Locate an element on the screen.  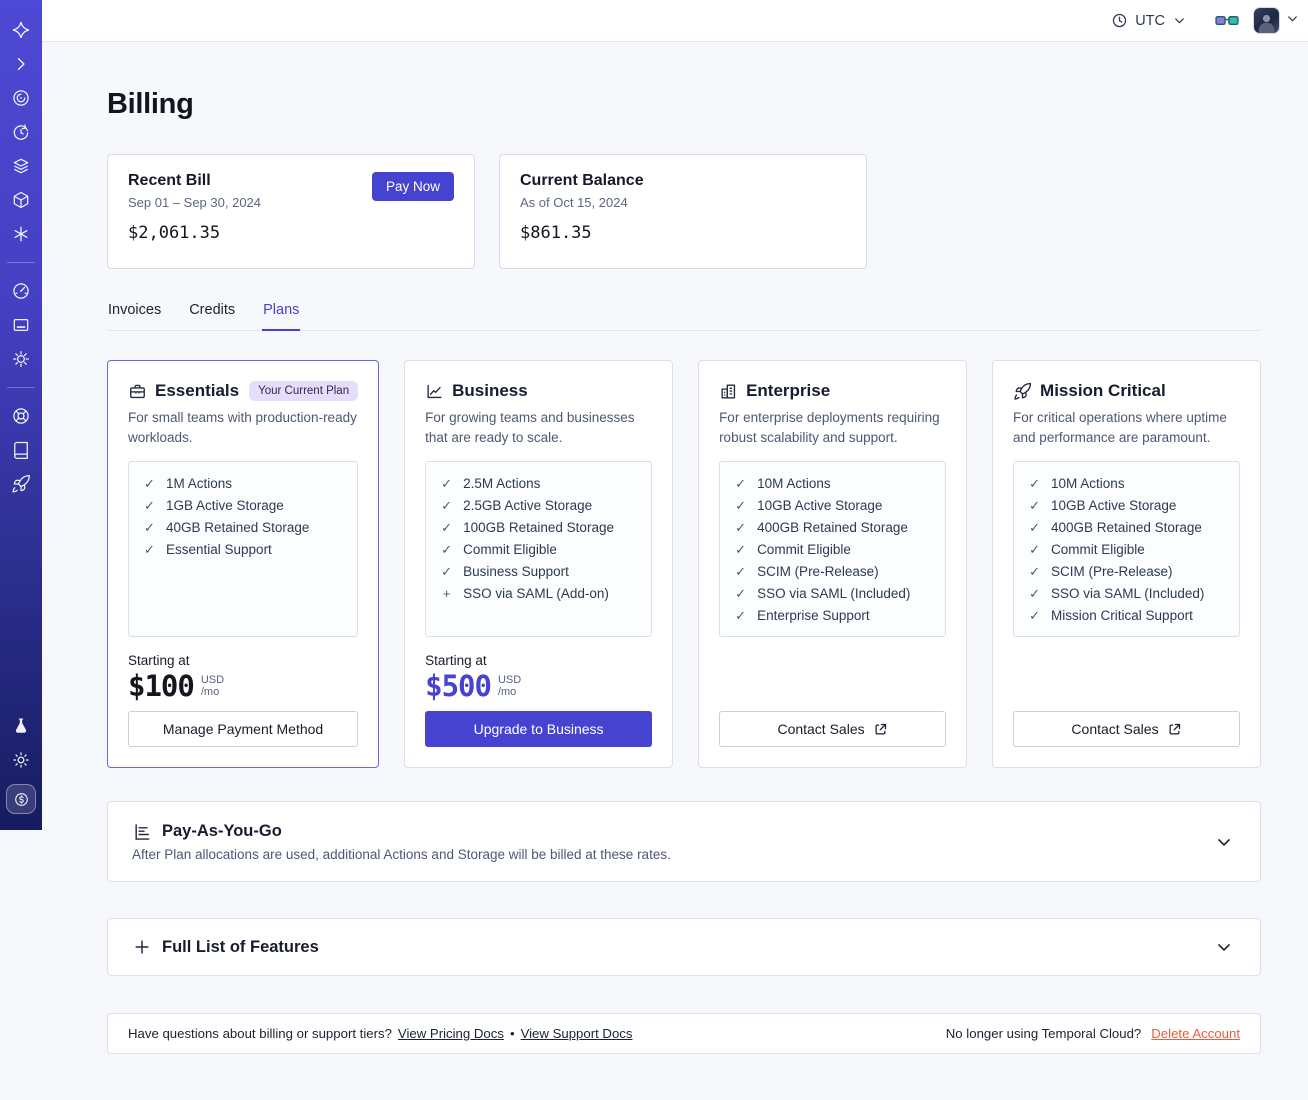
sidebar-item-namespaces is located at coordinates (21, 98).